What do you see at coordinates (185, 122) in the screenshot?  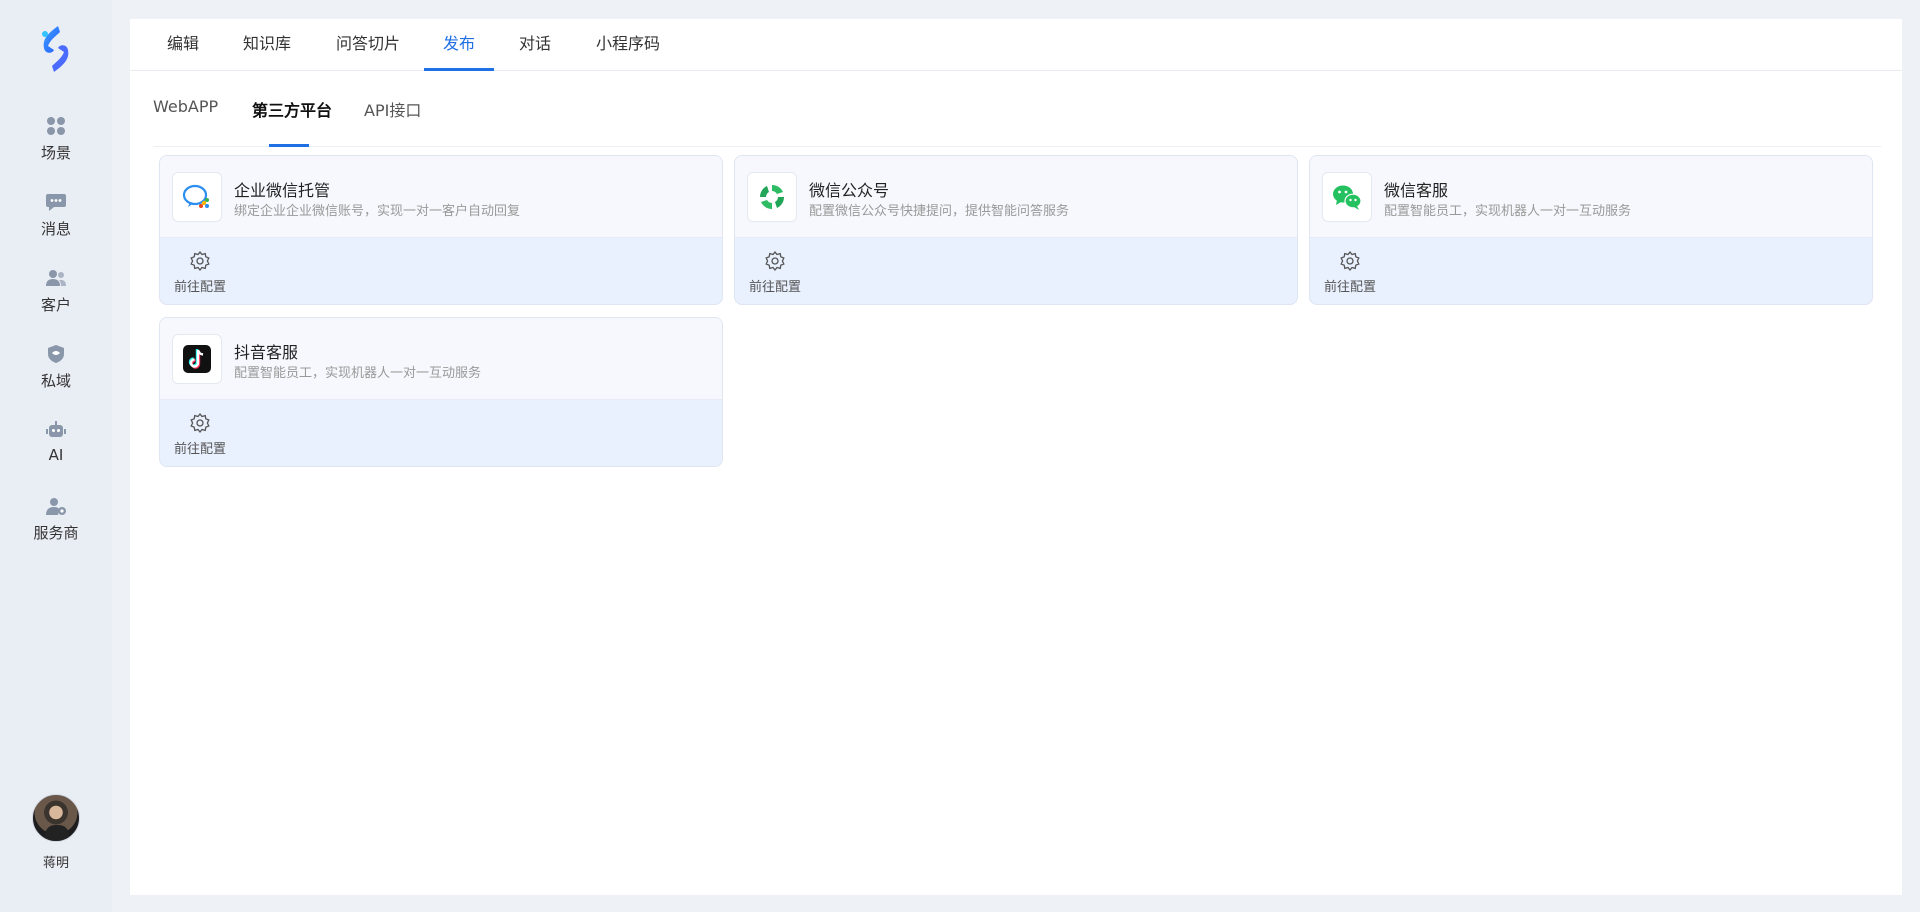 I see `subtab-webapp: WebAPP` at bounding box center [185, 122].